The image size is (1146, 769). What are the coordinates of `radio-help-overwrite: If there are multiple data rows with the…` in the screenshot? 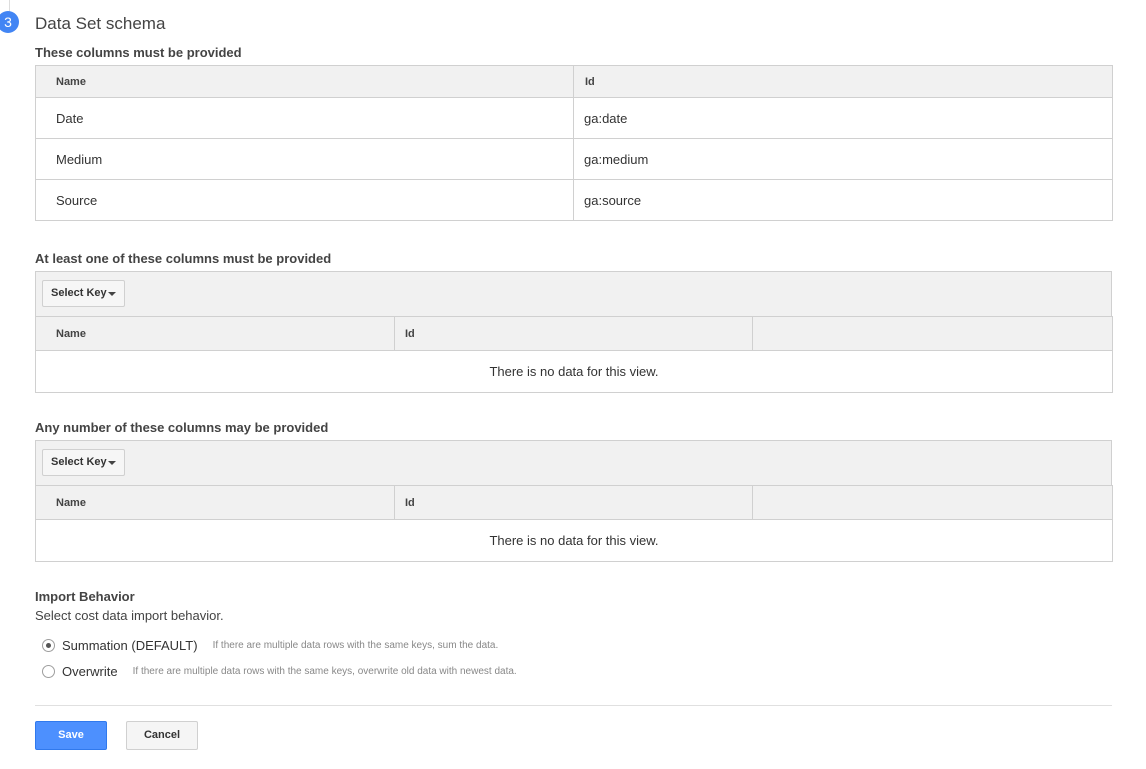 It's located at (324, 671).